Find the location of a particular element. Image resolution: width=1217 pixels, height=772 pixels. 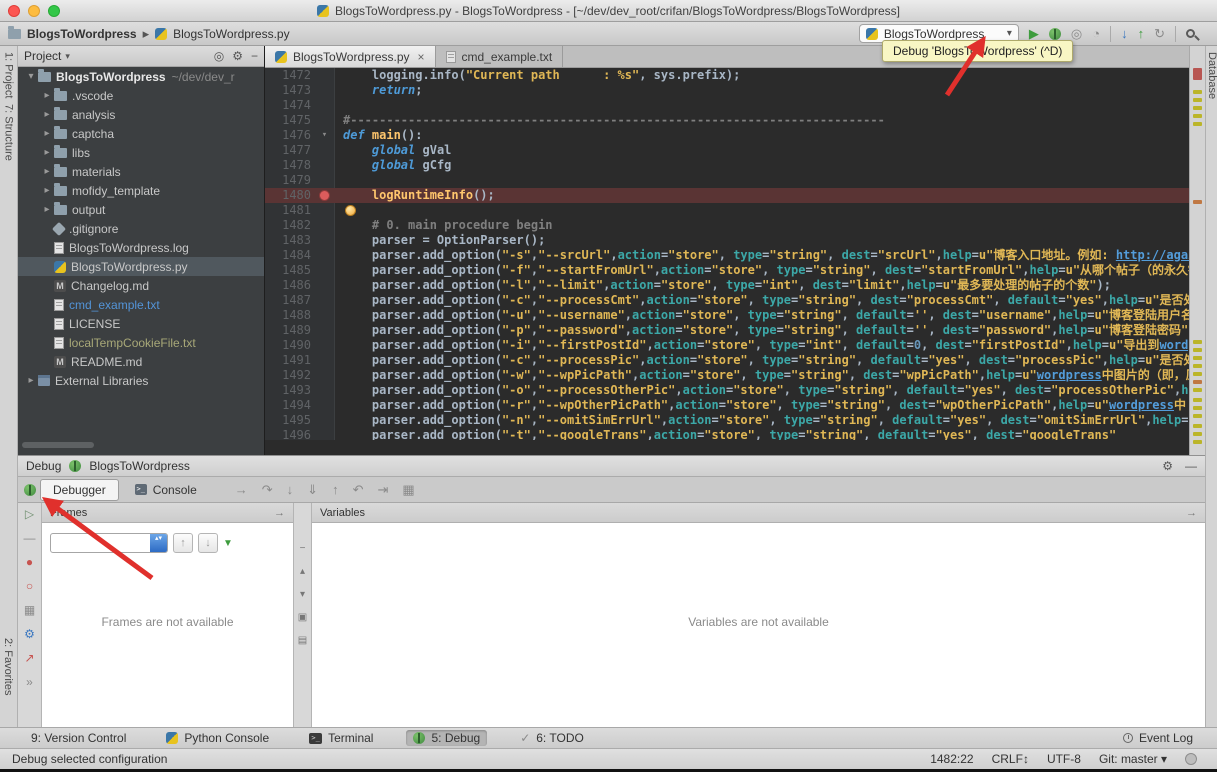

line-number: 1485 is located at coordinates (290, 270).